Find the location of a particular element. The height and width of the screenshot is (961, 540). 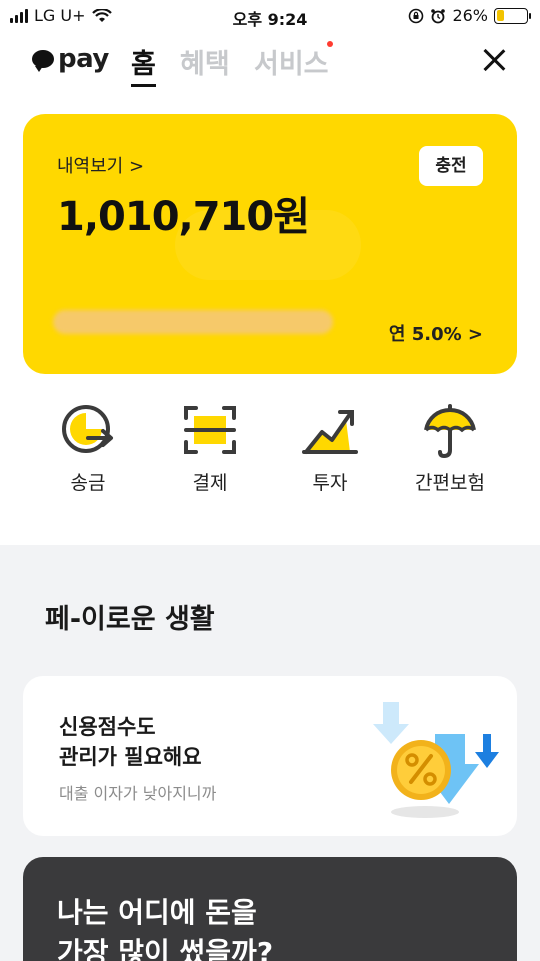

status-right: 26% is located at coordinates (469, 15).